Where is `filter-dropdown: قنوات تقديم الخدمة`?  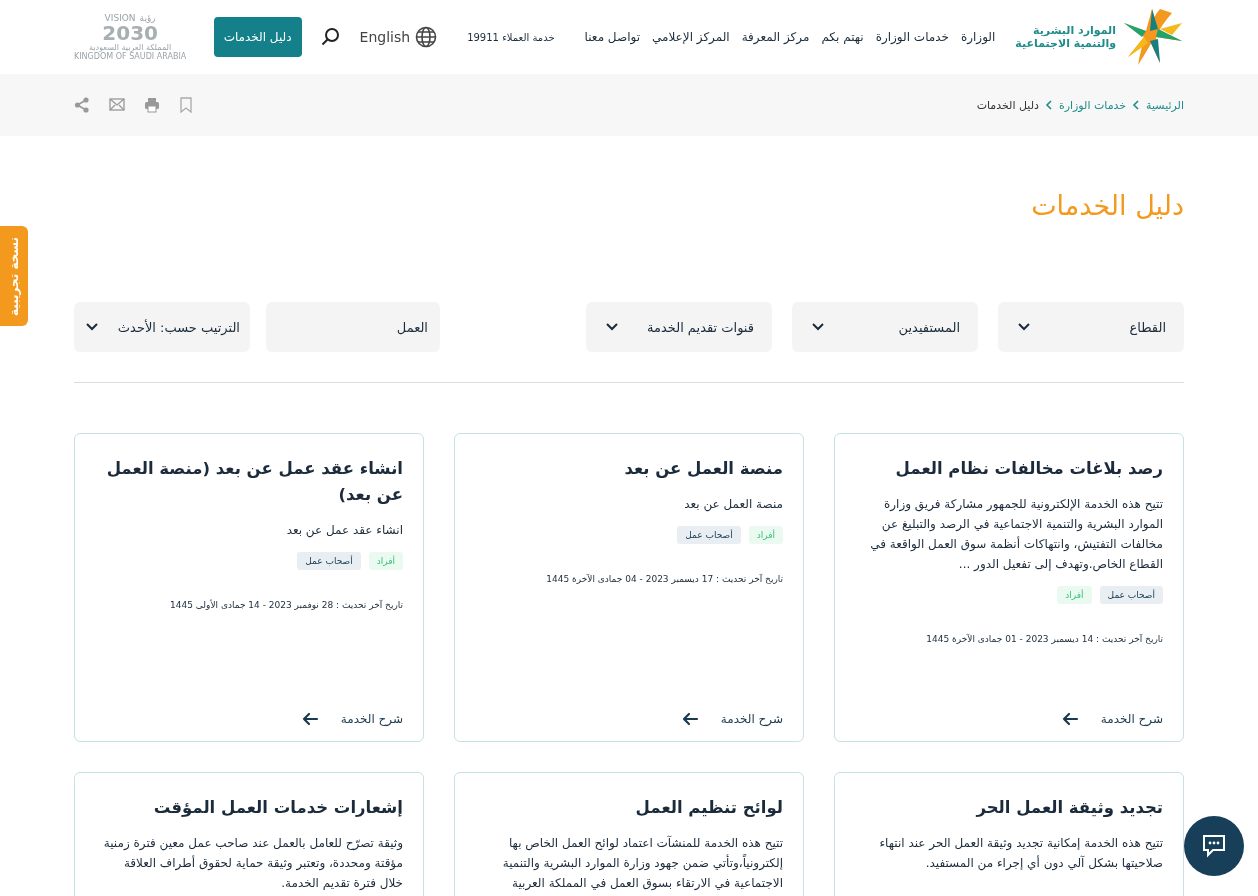 filter-dropdown: قنوات تقديم الخدمة is located at coordinates (679, 327).